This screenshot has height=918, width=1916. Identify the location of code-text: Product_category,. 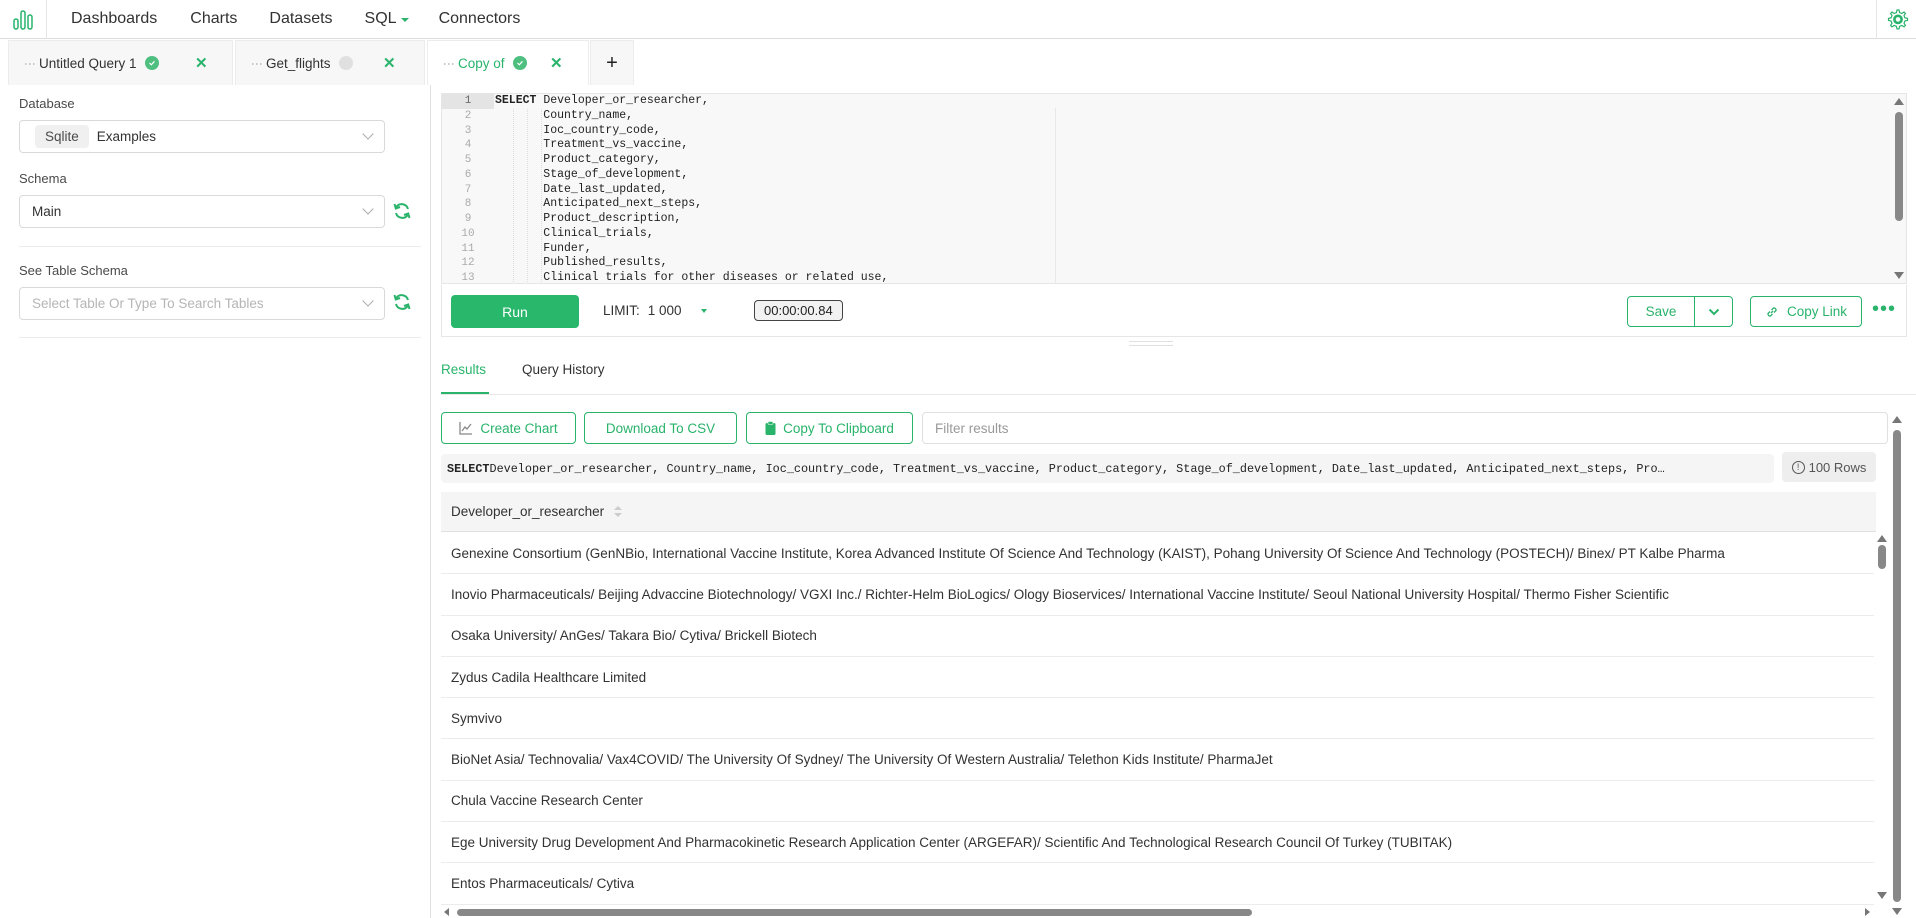
(578, 160).